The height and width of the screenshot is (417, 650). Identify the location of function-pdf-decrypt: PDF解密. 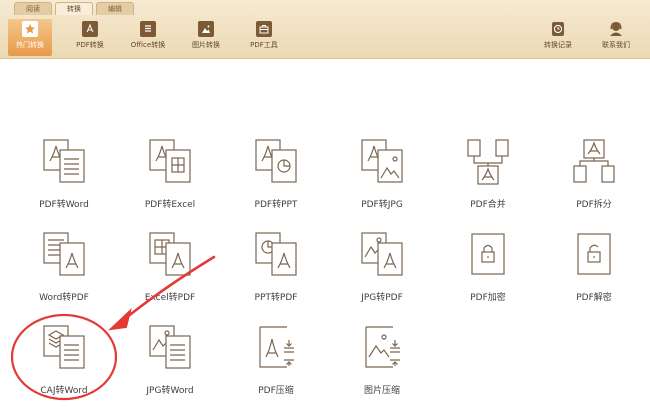
(594, 275).